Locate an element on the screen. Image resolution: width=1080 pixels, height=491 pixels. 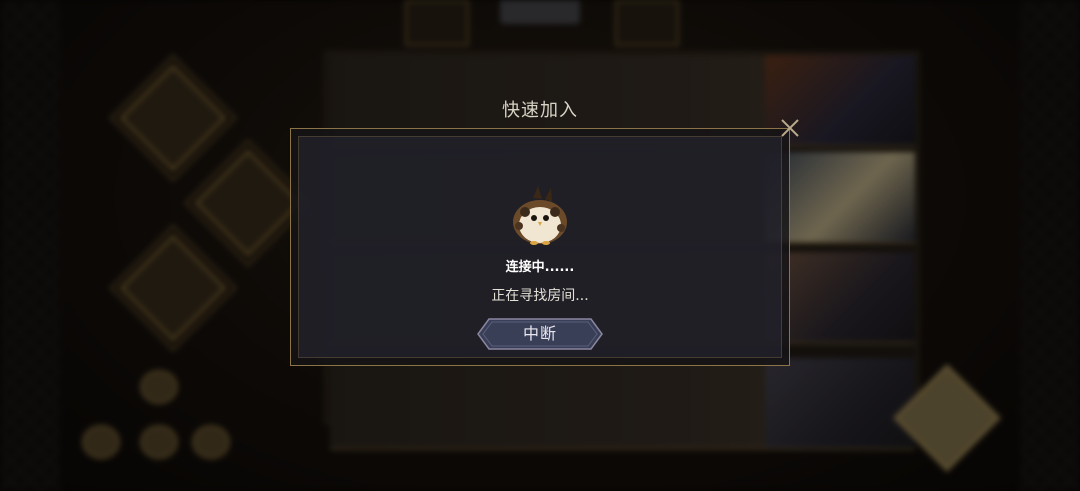
owl-mascot-icon is located at coordinates (540, 215).